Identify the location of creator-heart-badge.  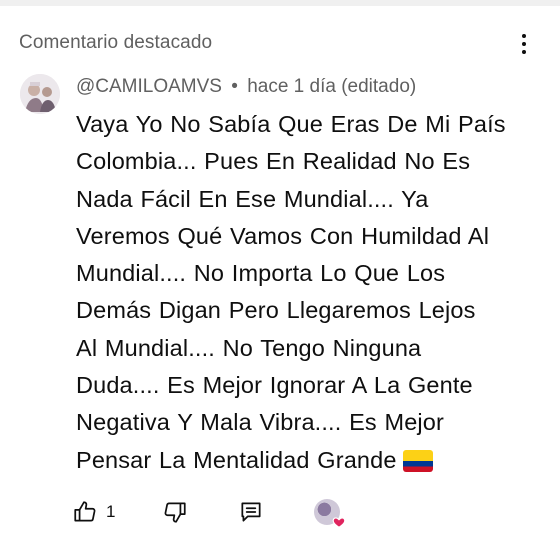
(330, 512).